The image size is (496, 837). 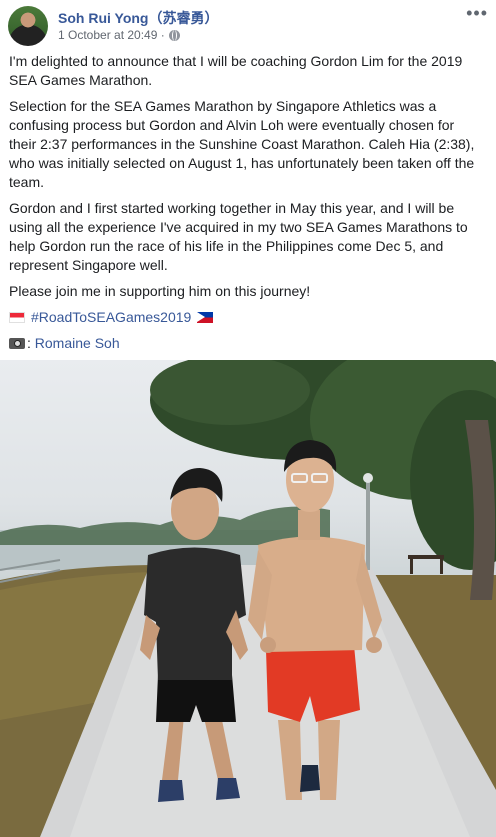 What do you see at coordinates (138, 18) in the screenshot?
I see `author-name: Soh Rui Yong（苏睿勇）` at bounding box center [138, 18].